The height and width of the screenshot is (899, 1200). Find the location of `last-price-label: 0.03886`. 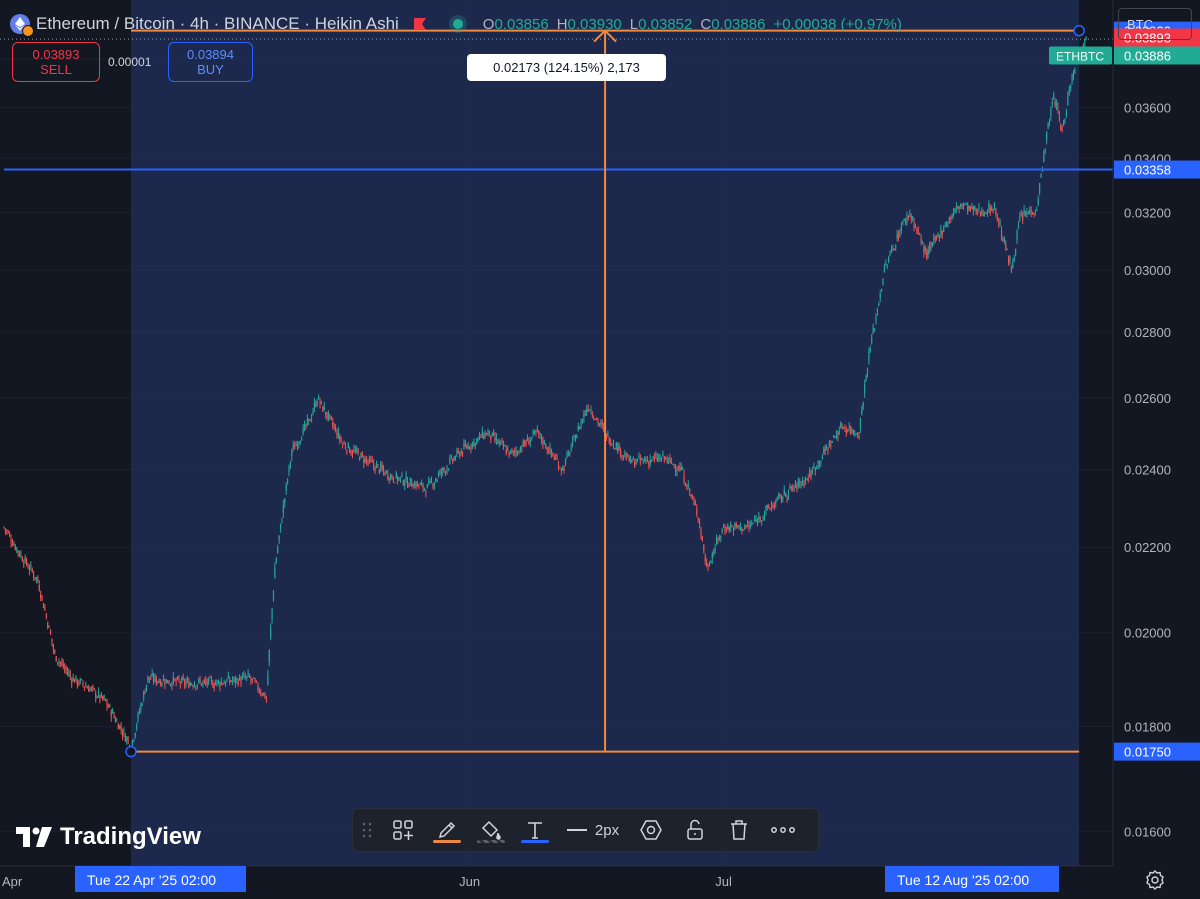

last-price-label: 0.03886 is located at coordinates (1147, 55).